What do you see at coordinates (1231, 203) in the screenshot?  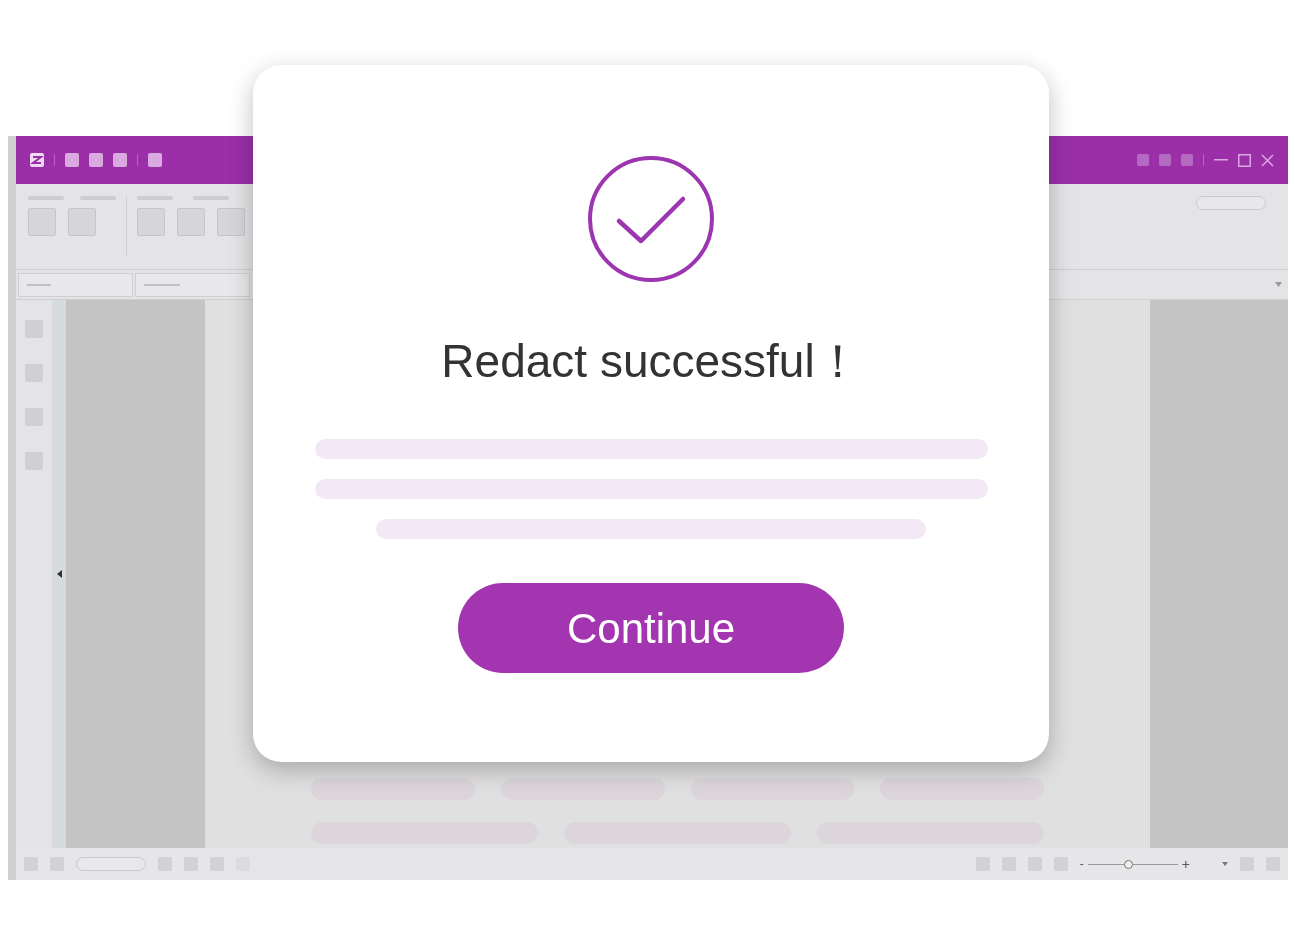 I see `search-field` at bounding box center [1231, 203].